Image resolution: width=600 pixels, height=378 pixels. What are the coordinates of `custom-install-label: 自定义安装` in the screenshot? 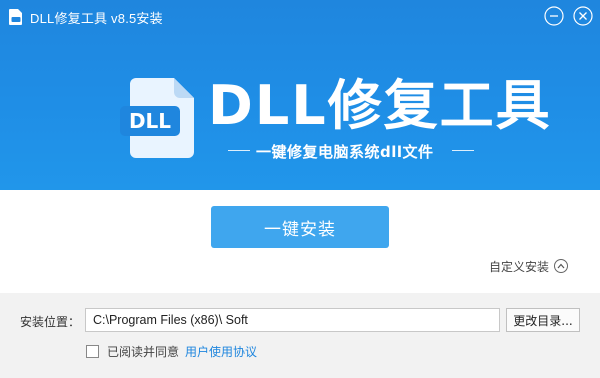 It's located at (519, 266).